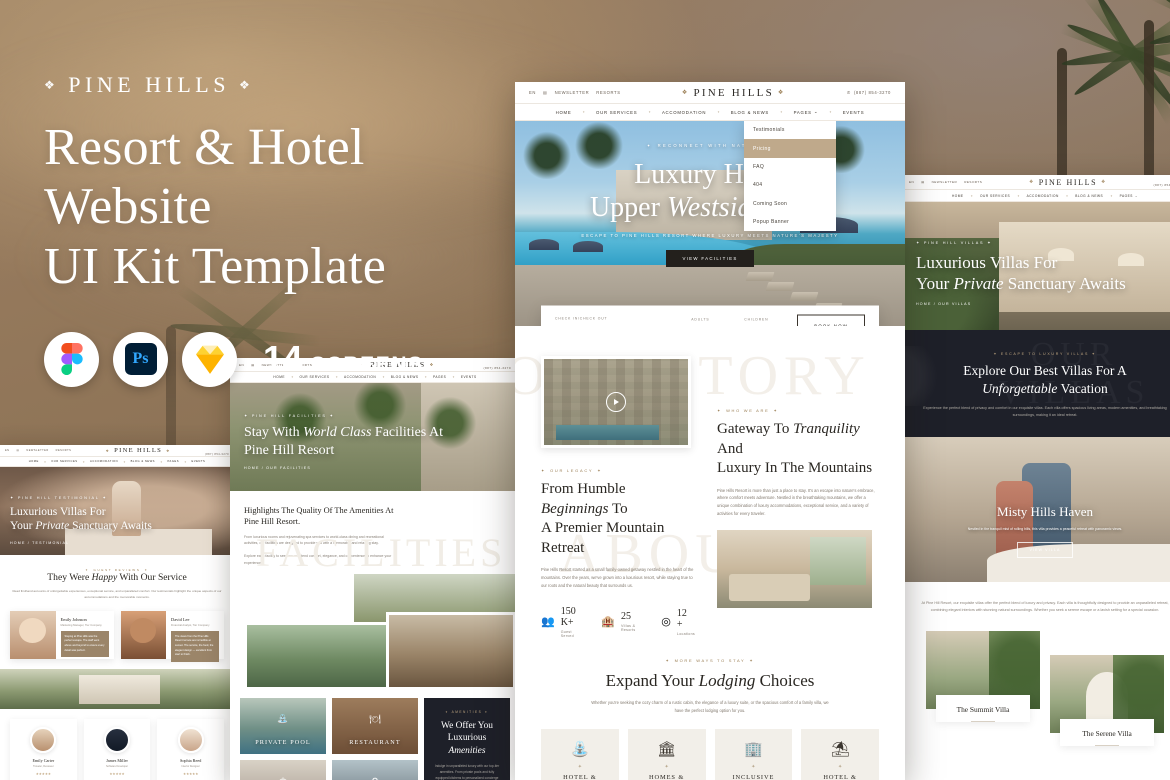  Describe the element at coordinates (375, 726) in the screenshot. I see `facility-card: 🍽 RESTAURANT` at that location.